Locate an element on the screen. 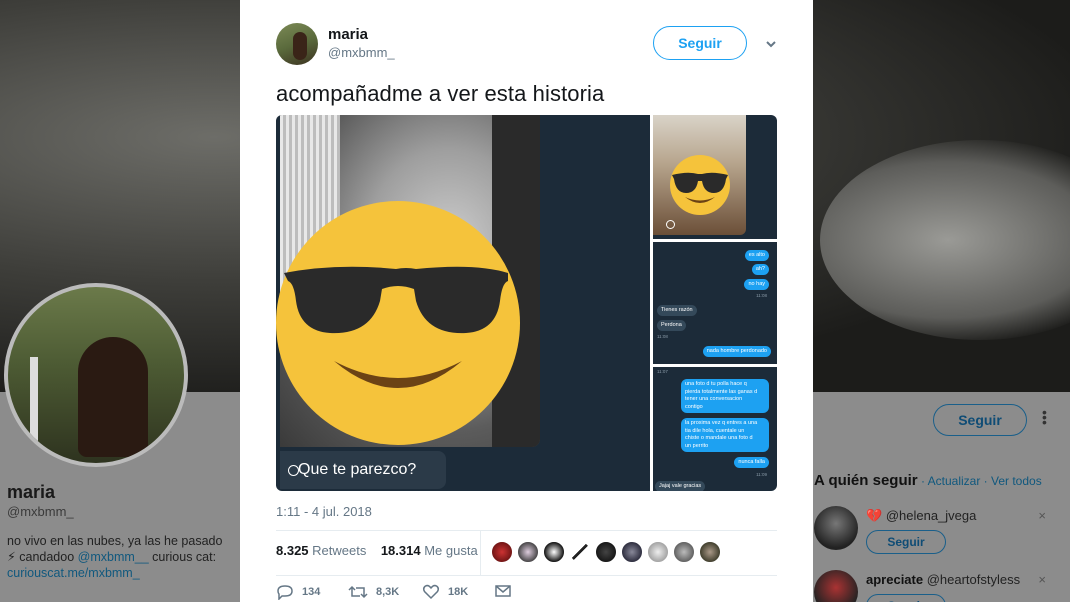 The width and height of the screenshot is (1070, 602). who-to-follow-title: A quién seguir · Actualizar · Ver todos is located at coordinates (928, 480).